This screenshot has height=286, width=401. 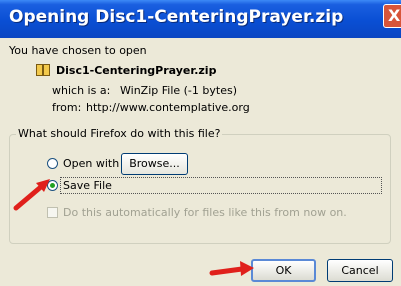 What do you see at coordinates (78, 50) in the screenshot?
I see `intro-text: You have chosen to open` at bounding box center [78, 50].